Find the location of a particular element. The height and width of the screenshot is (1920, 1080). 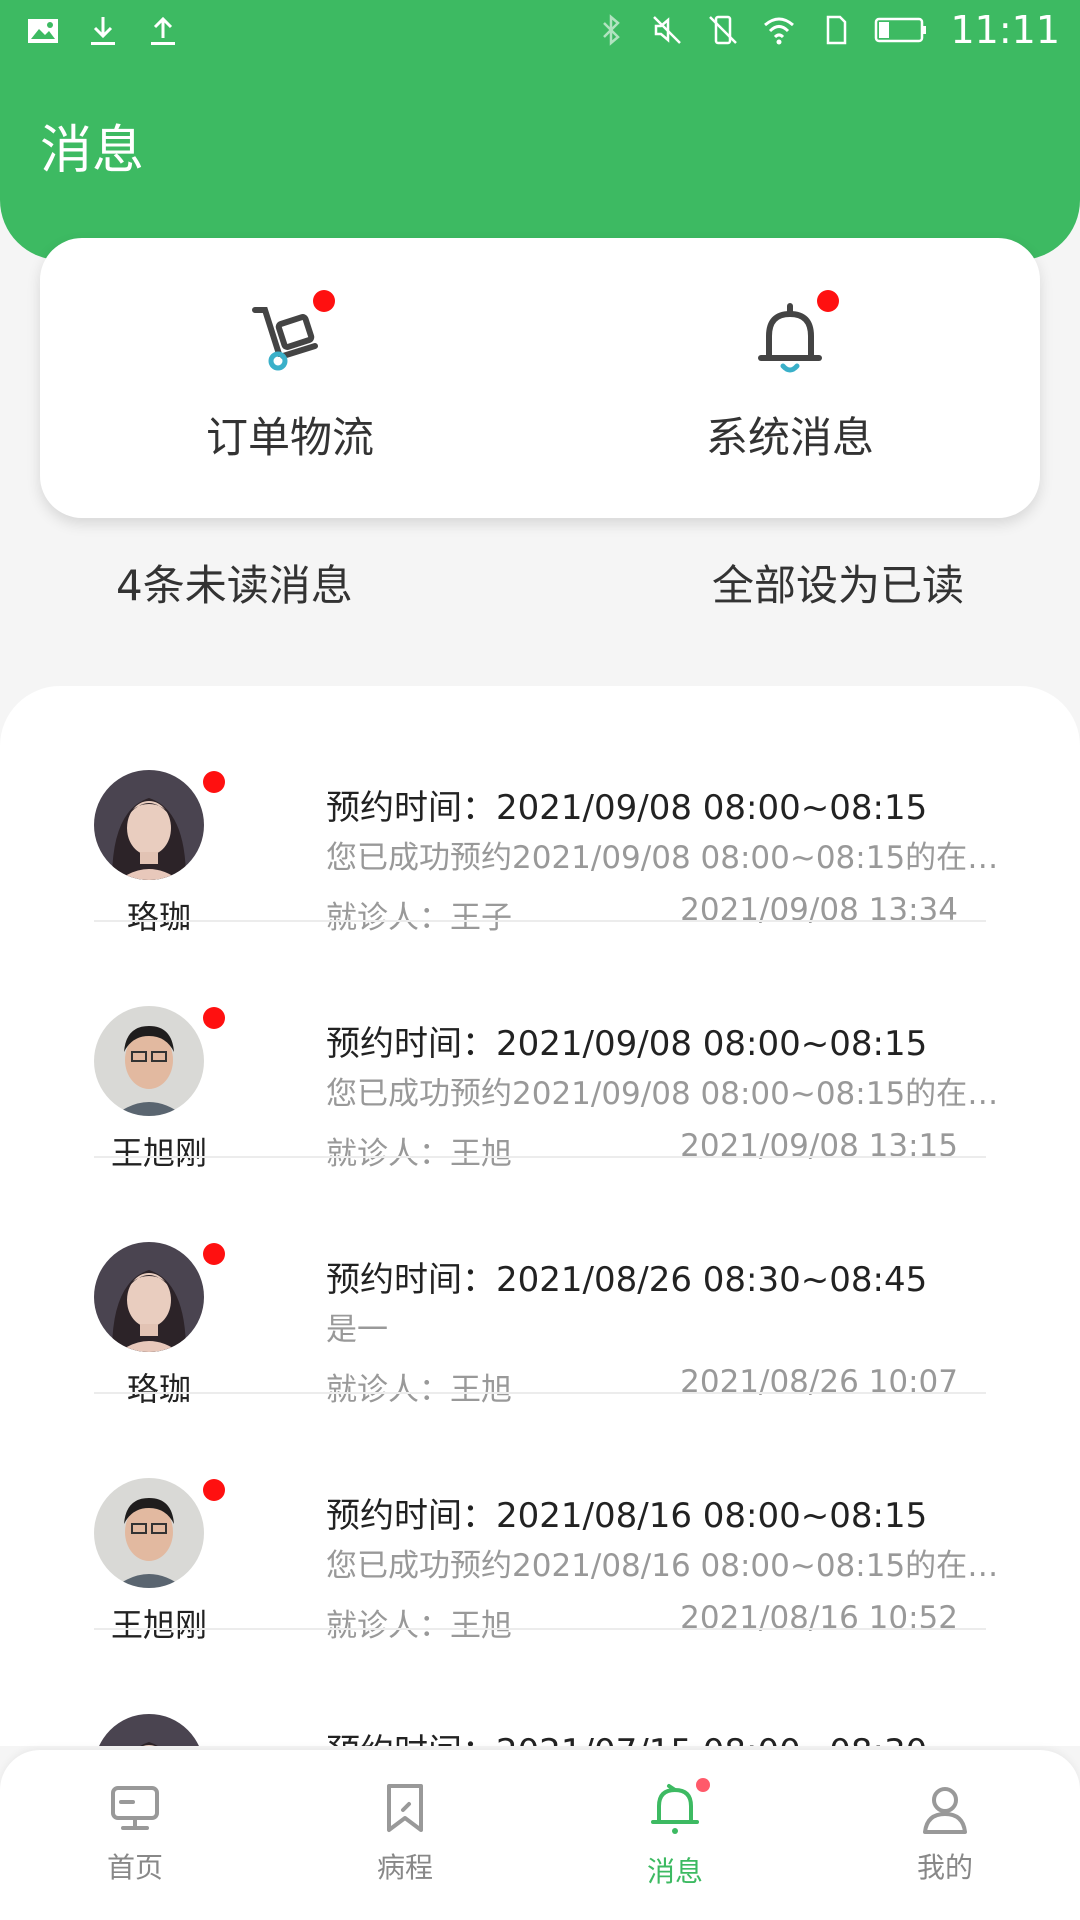

status-bar: 11:11 is located at coordinates (540, 30).